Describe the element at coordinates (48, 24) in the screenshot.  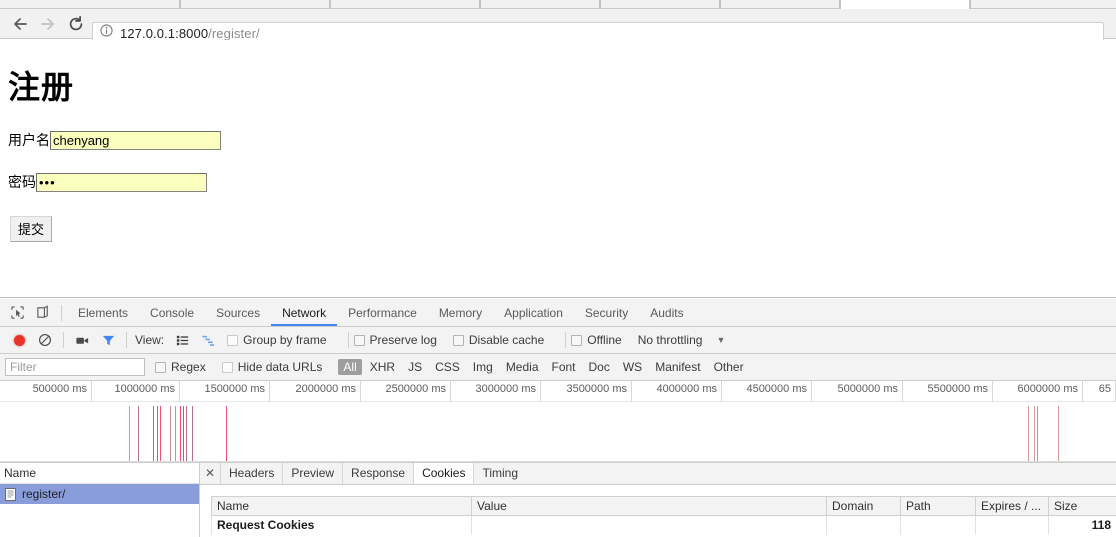
I see `forward-arrow-icon` at that location.